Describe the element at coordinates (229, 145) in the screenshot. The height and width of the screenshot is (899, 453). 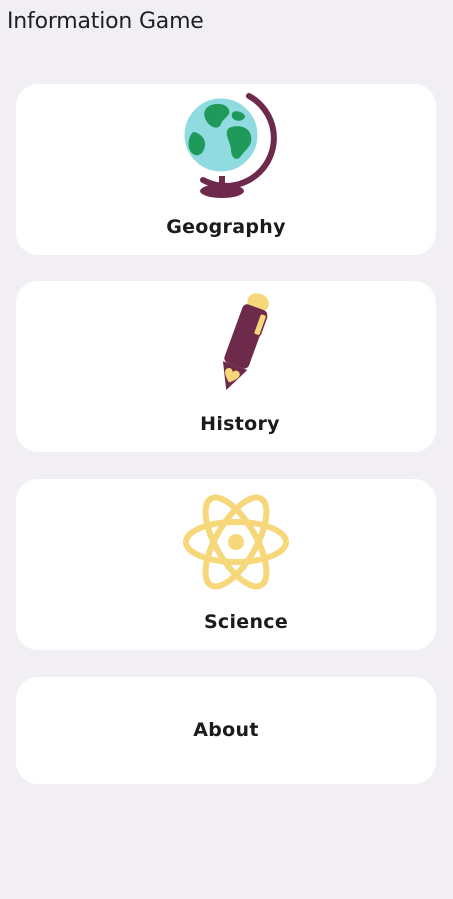
I see `globe-icon` at that location.